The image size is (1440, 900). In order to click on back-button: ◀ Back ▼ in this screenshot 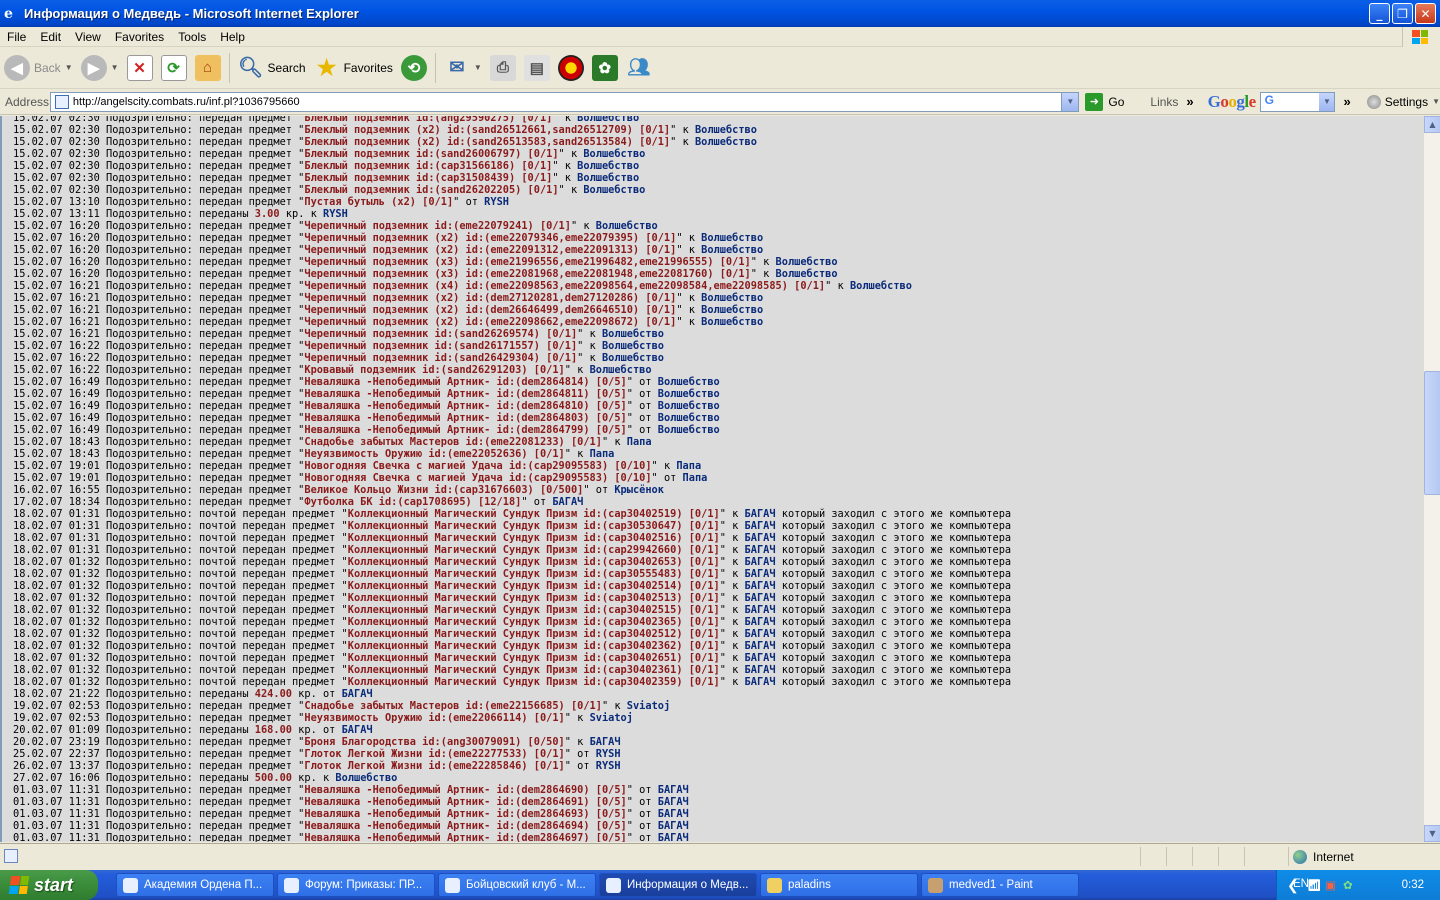, I will do `click(38, 68)`.